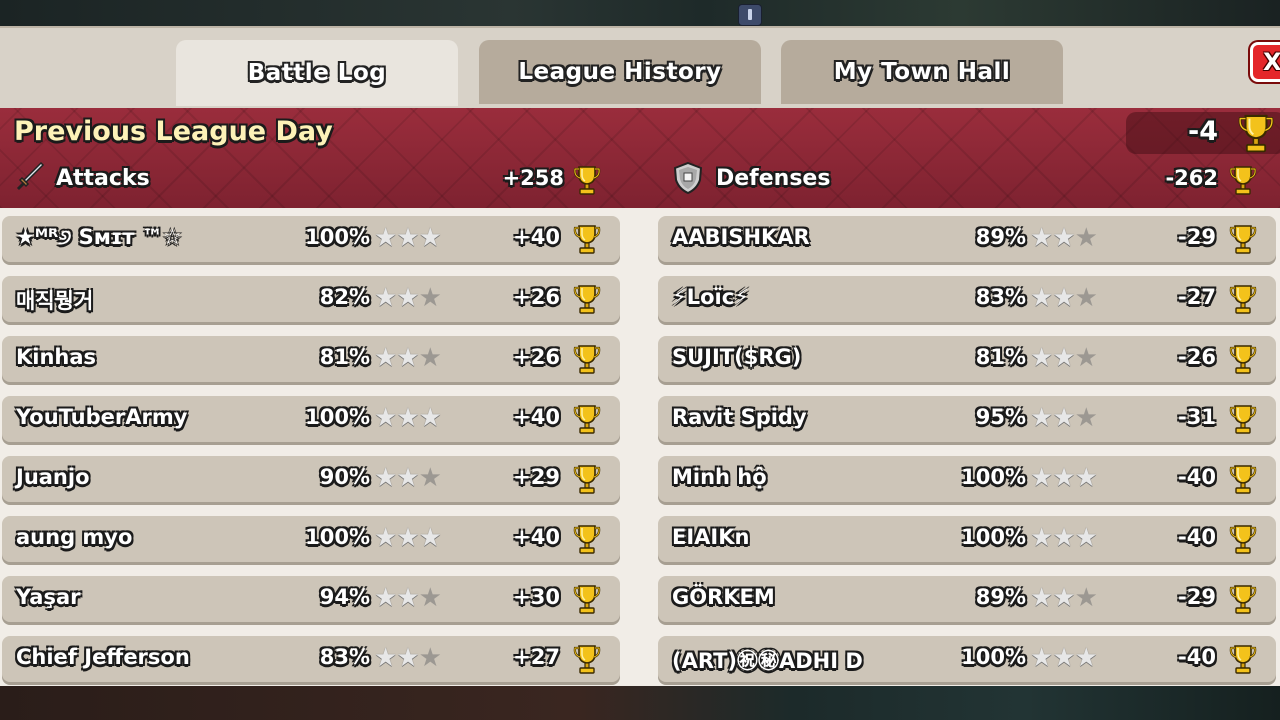  What do you see at coordinates (967, 239) in the screenshot?
I see `defense-row: AABISHKAR 89% ★★★ -29` at bounding box center [967, 239].